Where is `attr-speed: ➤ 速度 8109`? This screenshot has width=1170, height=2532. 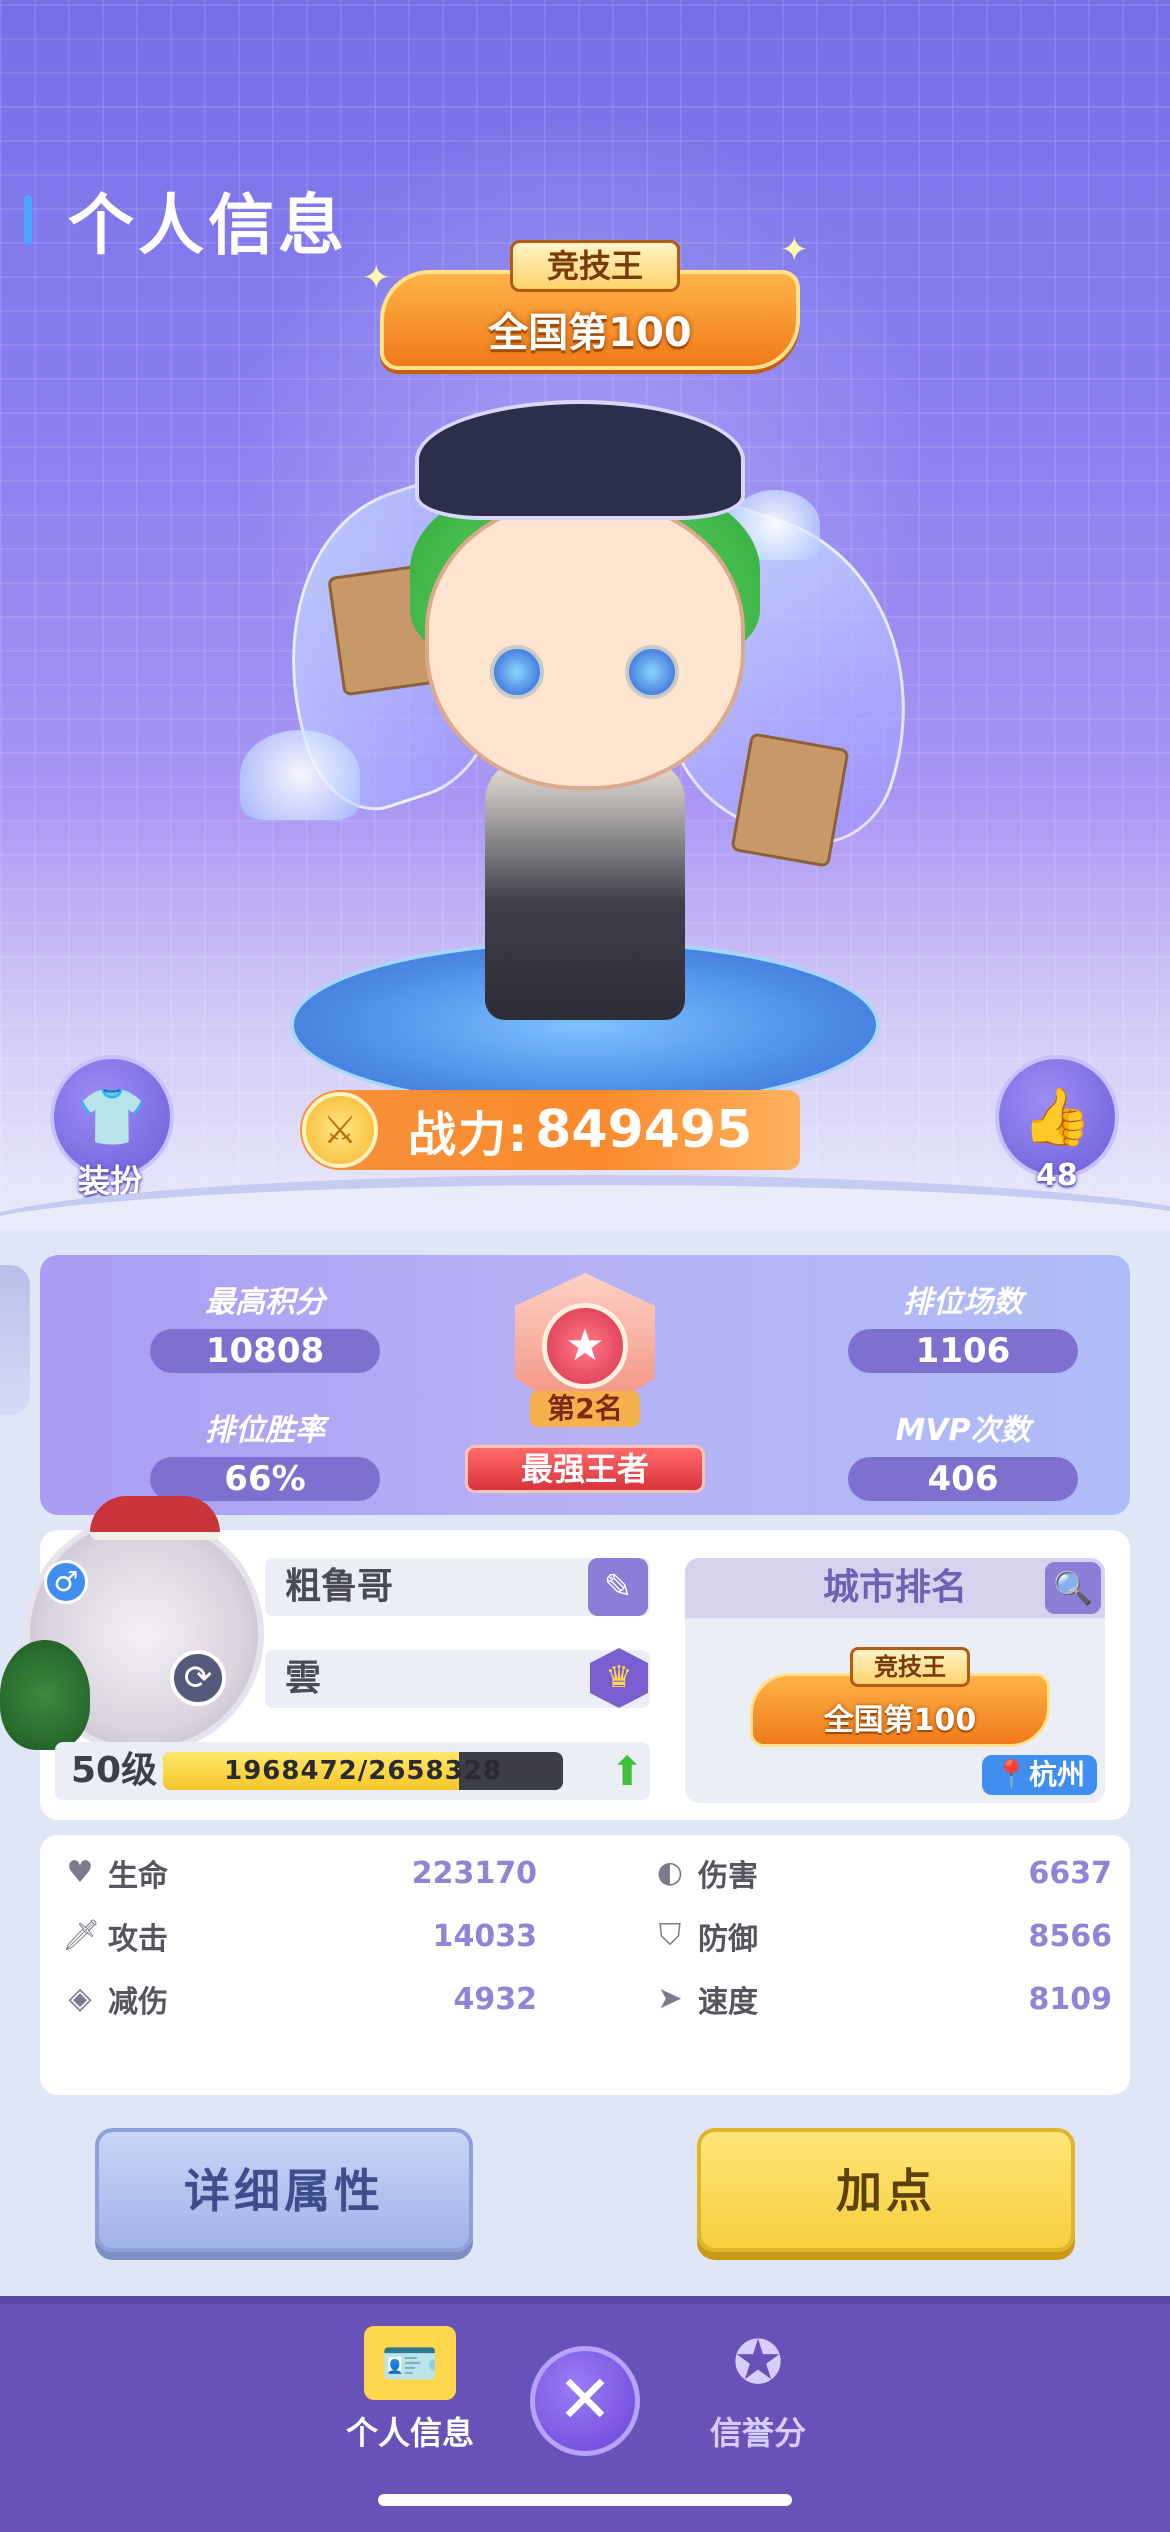
attr-speed: ➤ 速度 8109 is located at coordinates (882, 1999).